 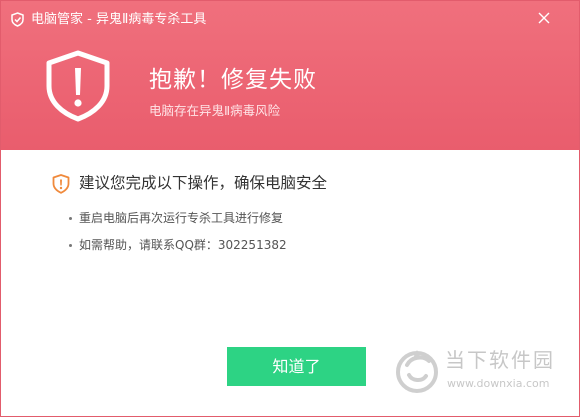 What do you see at coordinates (290, 19) in the screenshot?
I see `title-bar: 电脑管家 - 异鬼Ⅱ病毒专杀工具` at bounding box center [290, 19].